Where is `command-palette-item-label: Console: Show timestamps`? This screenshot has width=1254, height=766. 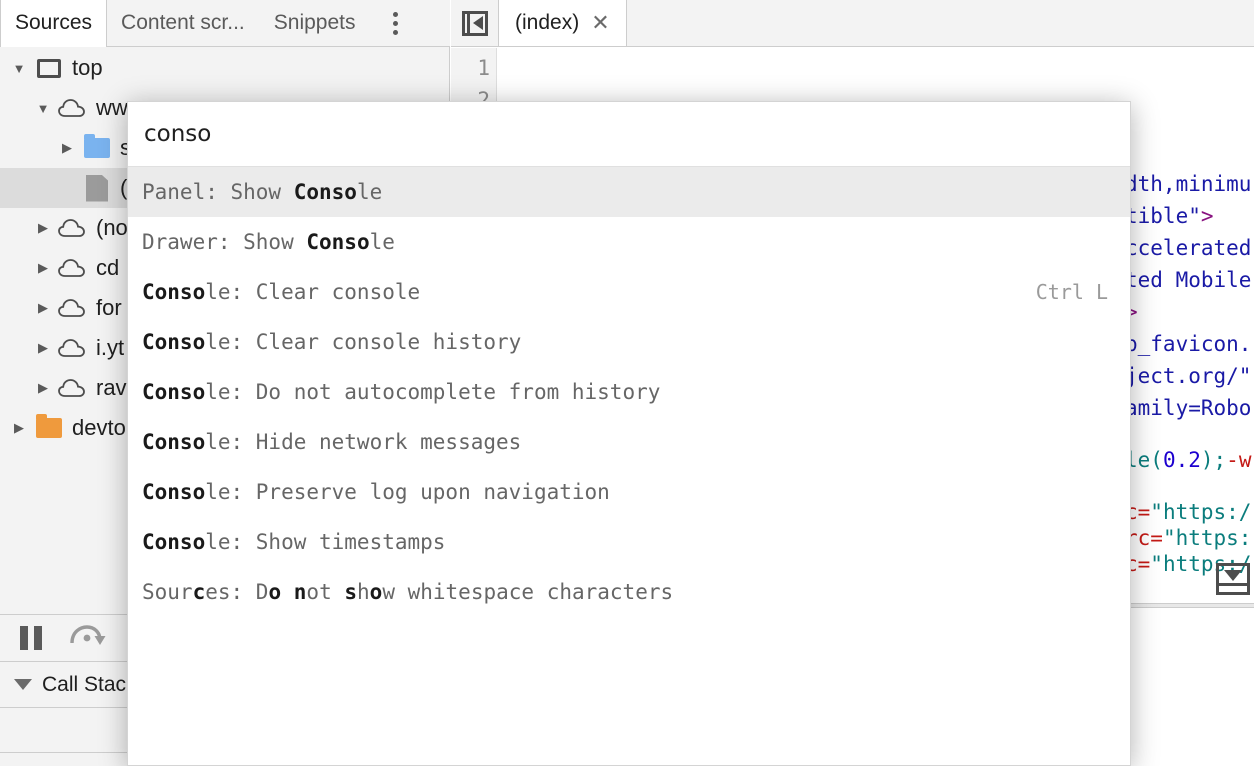 command-palette-item-label: Console: Show timestamps is located at coordinates (294, 542).